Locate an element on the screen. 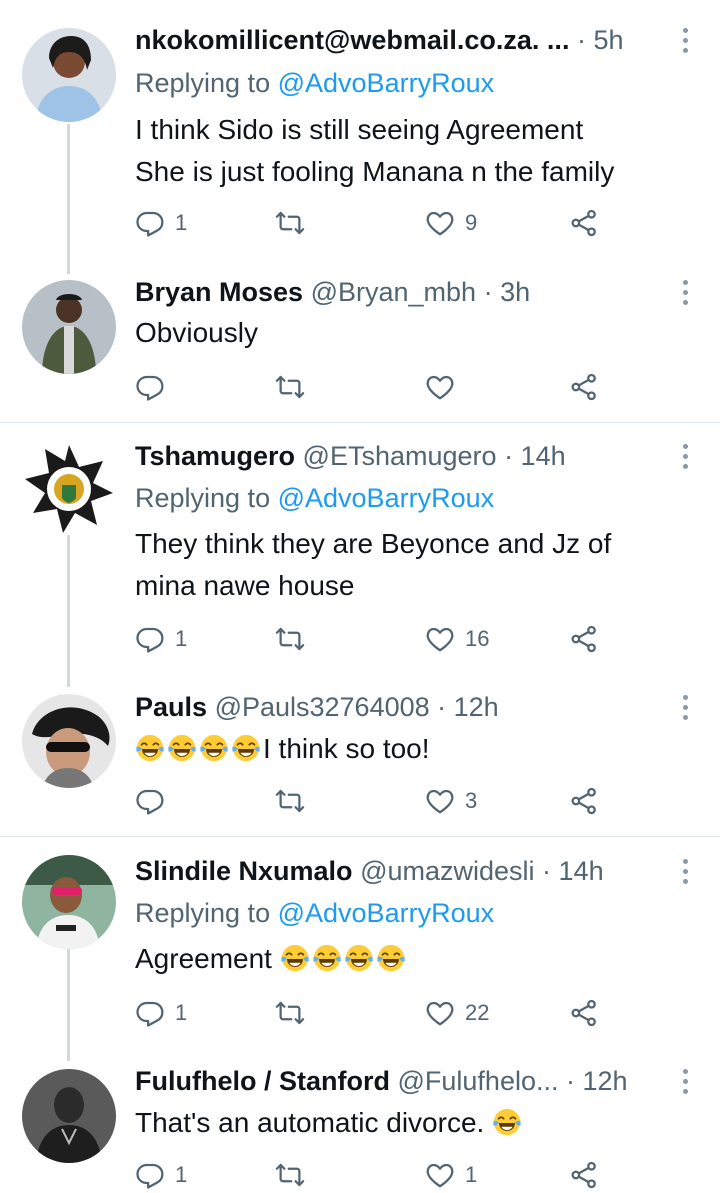 The width and height of the screenshot is (720, 1193). tweet-text: Agreement is located at coordinates (271, 959).